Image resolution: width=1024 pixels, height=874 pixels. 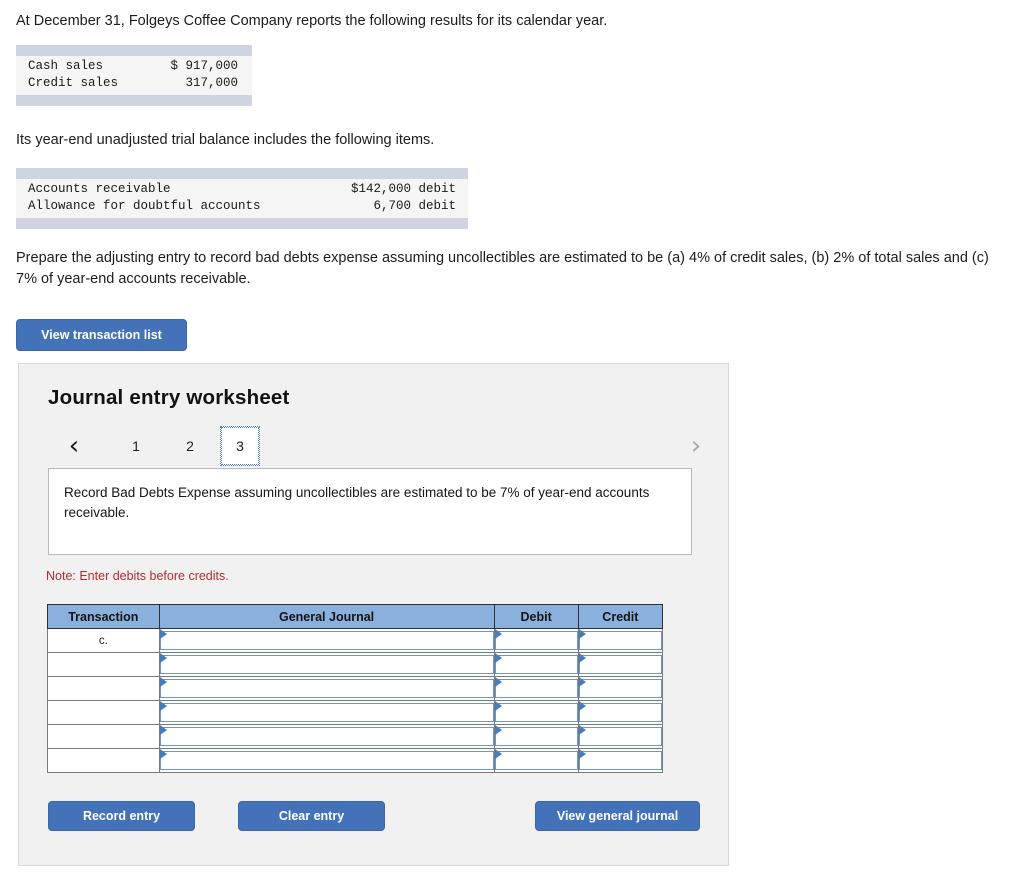 I want to click on row-label: Allowance for doubtful accounts, so click(x=144, y=206).